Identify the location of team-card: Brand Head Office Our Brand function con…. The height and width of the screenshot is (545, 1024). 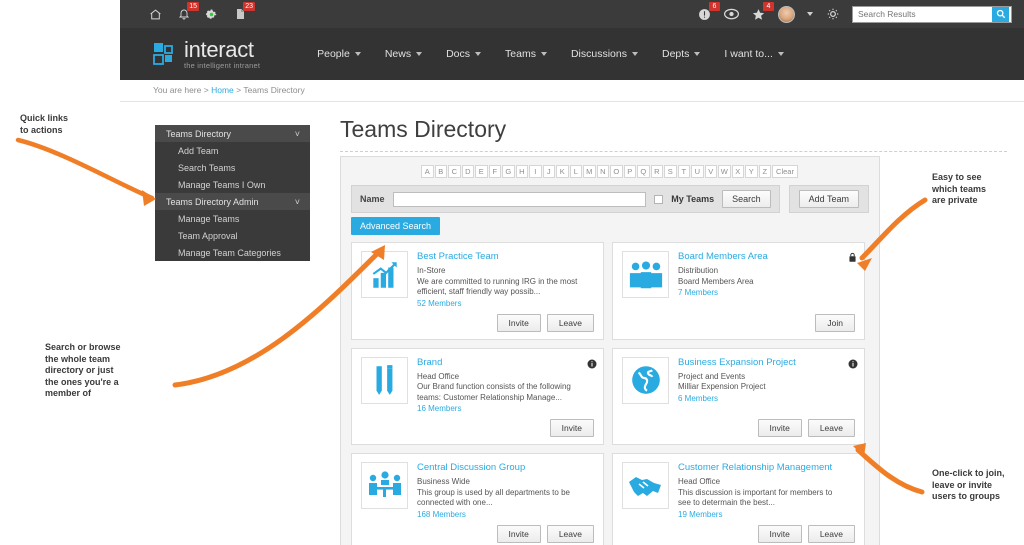
(477, 396).